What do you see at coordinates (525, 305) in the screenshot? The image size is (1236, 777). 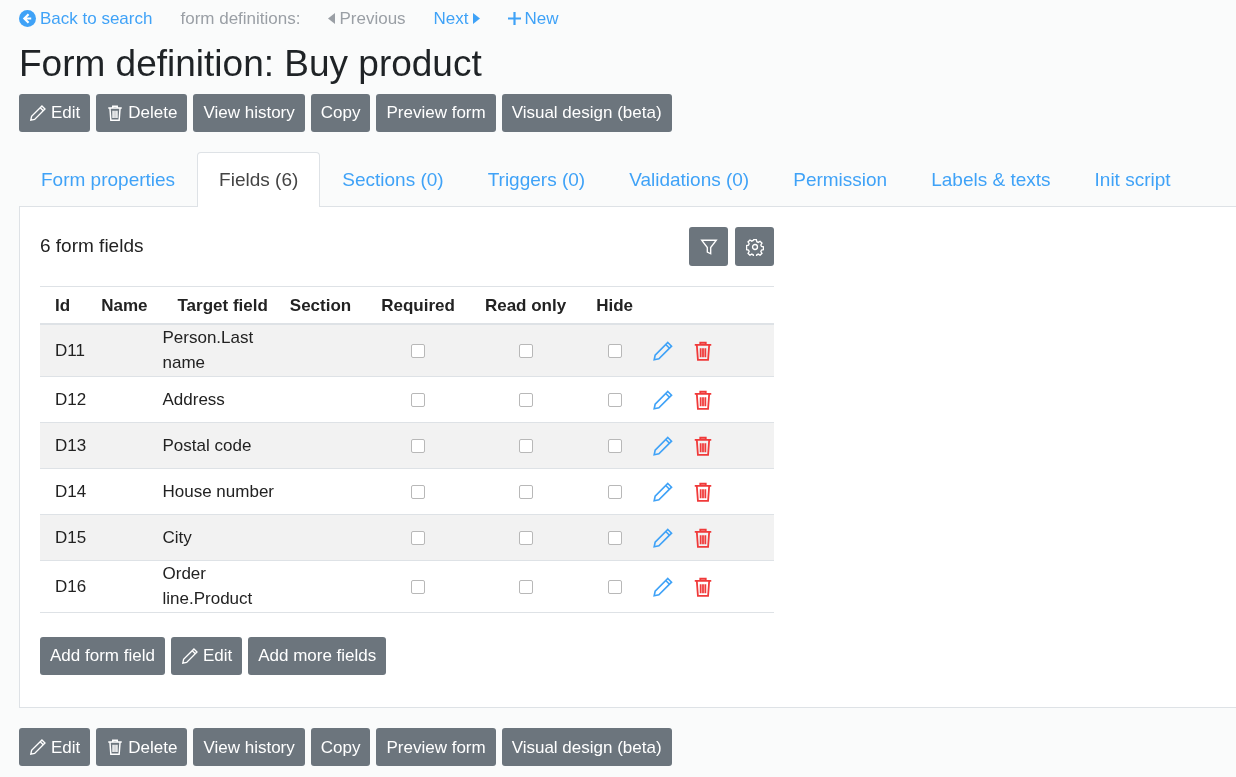 I see `column-header: Read only` at bounding box center [525, 305].